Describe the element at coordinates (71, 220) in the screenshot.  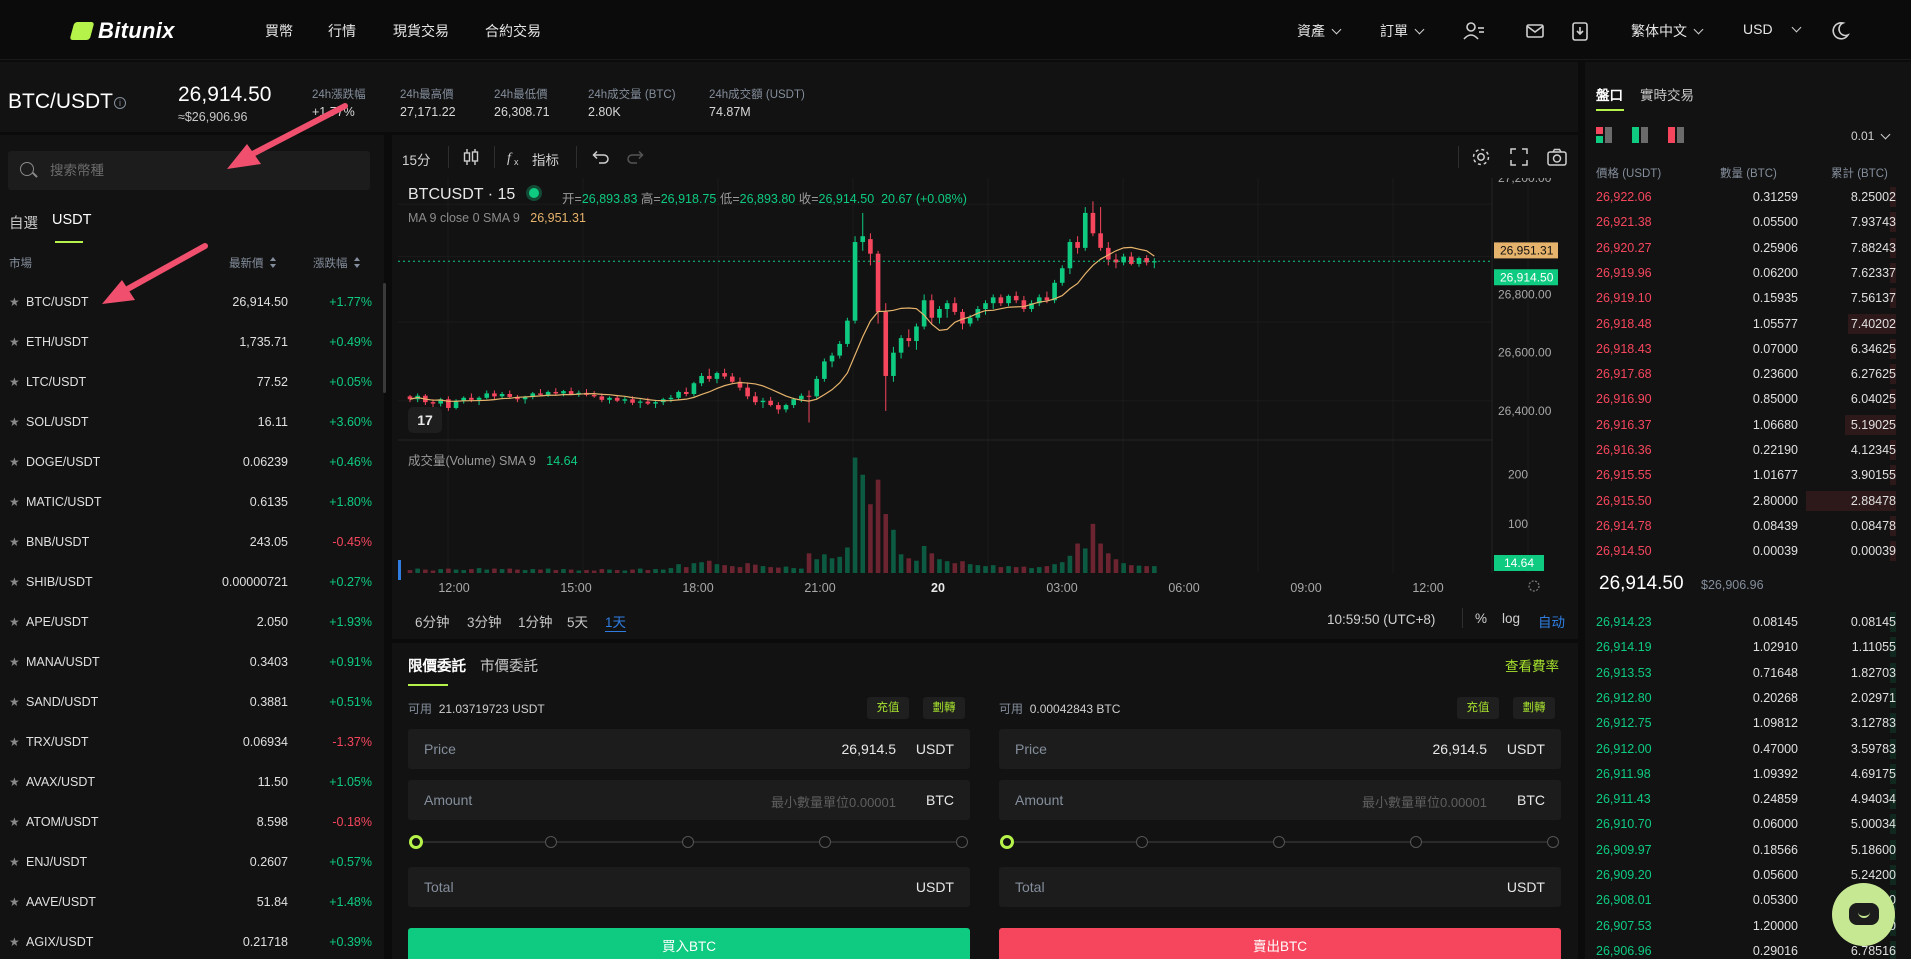
I see `tab-usdt: USDT` at that location.